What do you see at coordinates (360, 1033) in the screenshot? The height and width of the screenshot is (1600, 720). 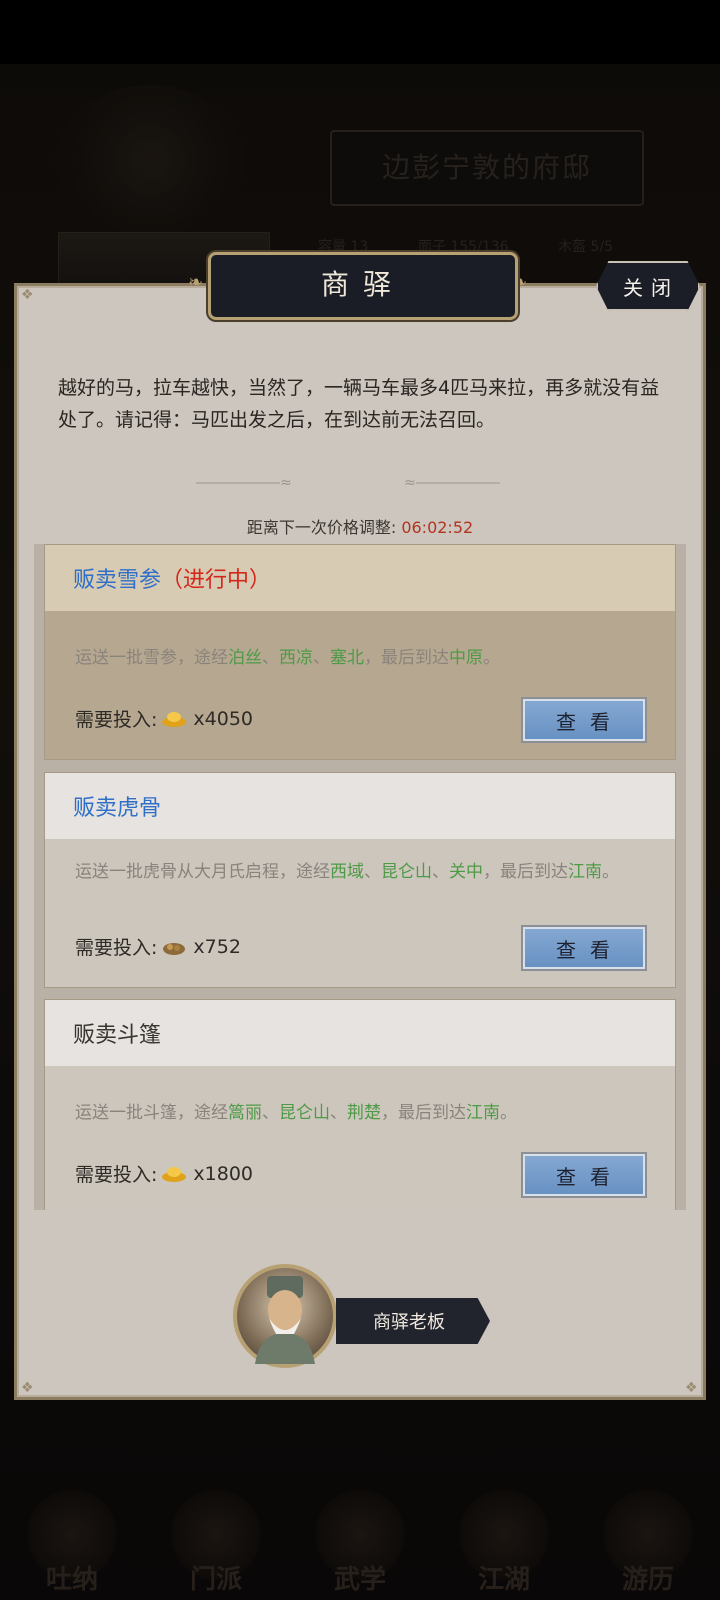 I see `card-header: 贩卖斗篷` at bounding box center [360, 1033].